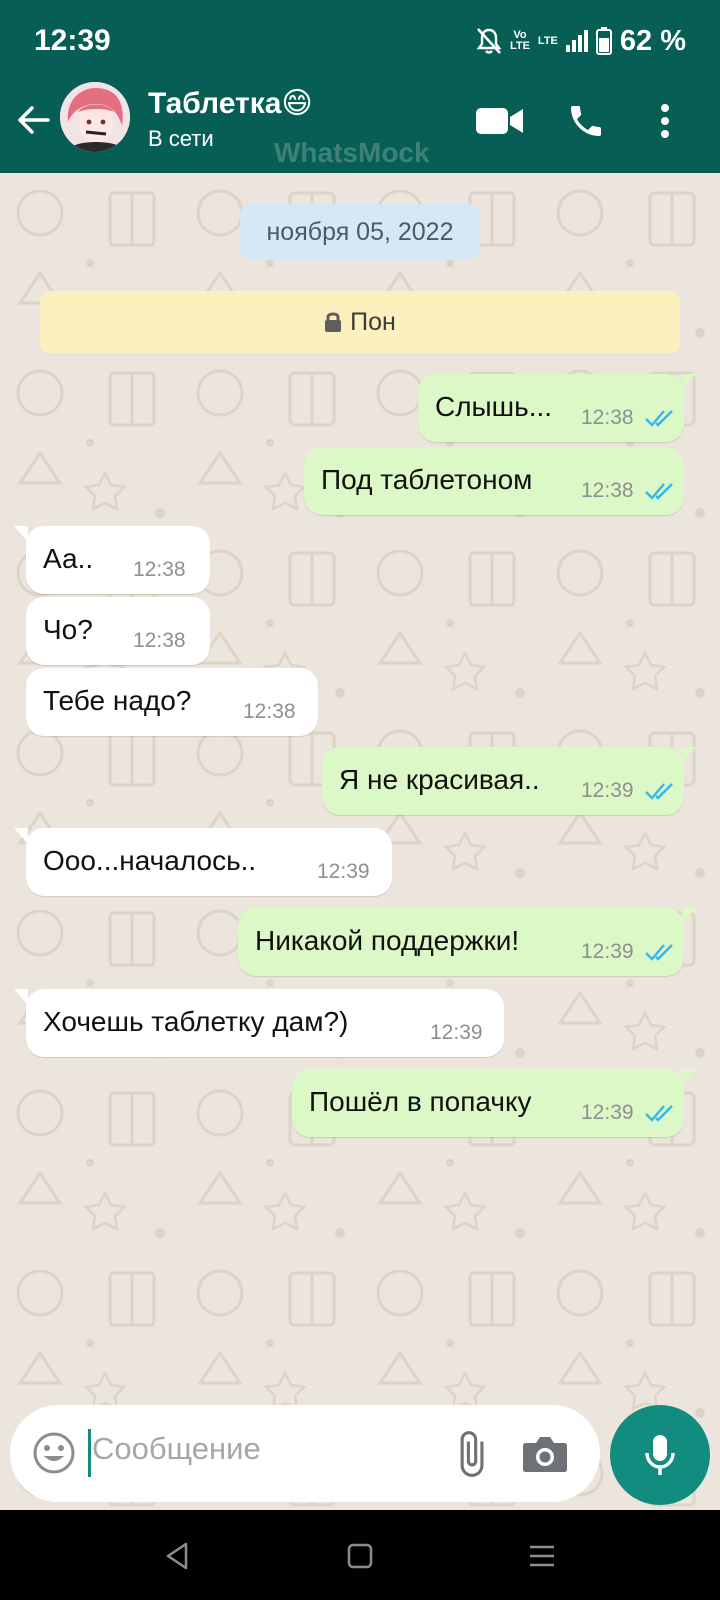 This screenshot has height=1600, width=720. Describe the element at coordinates (118, 631) in the screenshot. I see `message-bubble-incoming: Чо? 12:38` at that location.